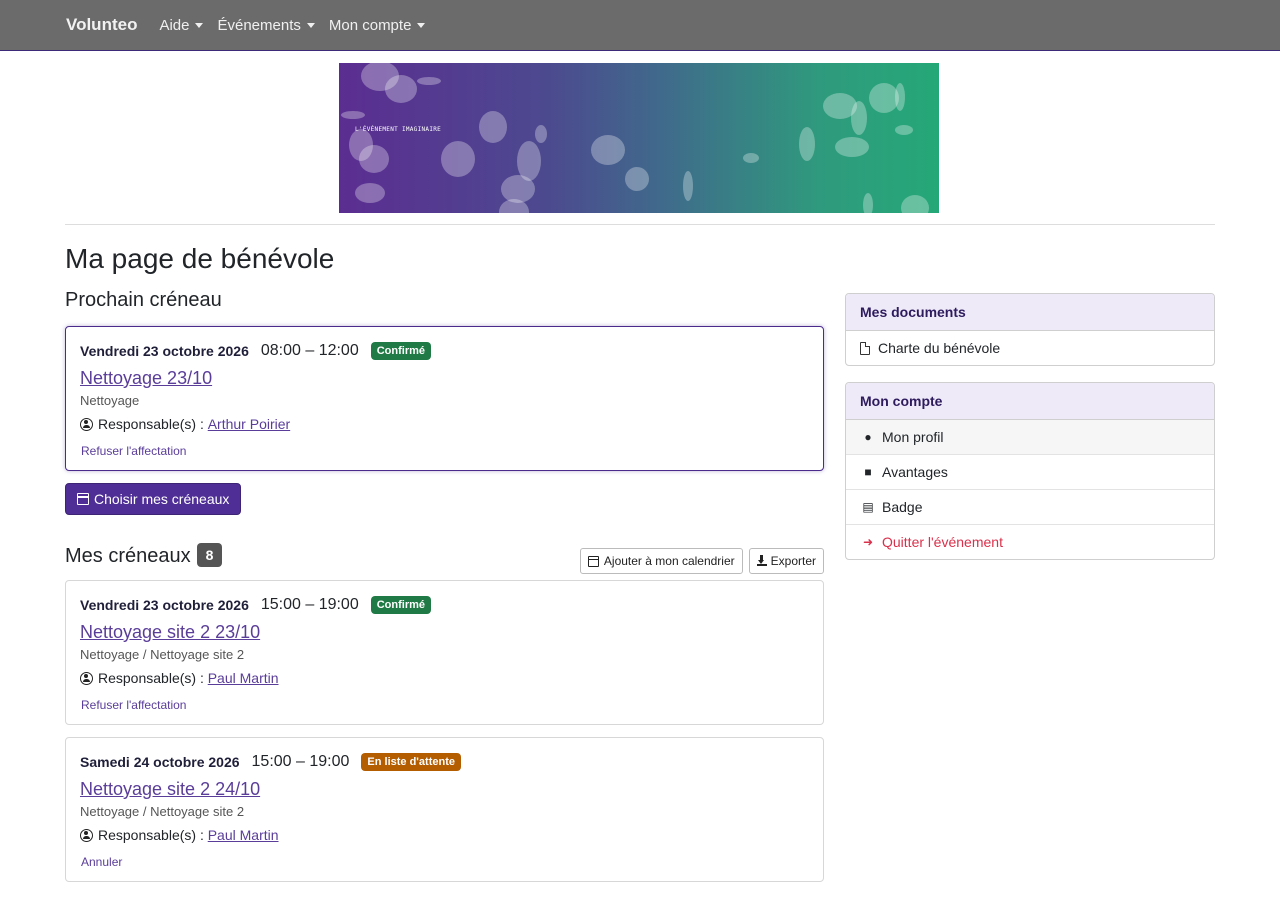  I want to click on download-icon, so click(761, 560).